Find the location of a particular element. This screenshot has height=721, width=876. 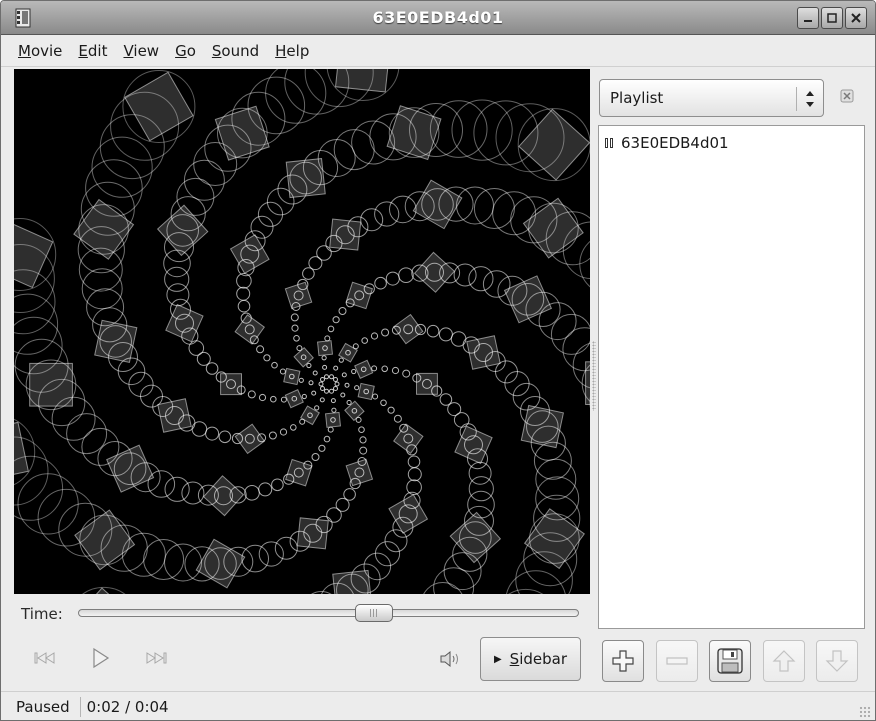

remove-button is located at coordinates (677, 661).